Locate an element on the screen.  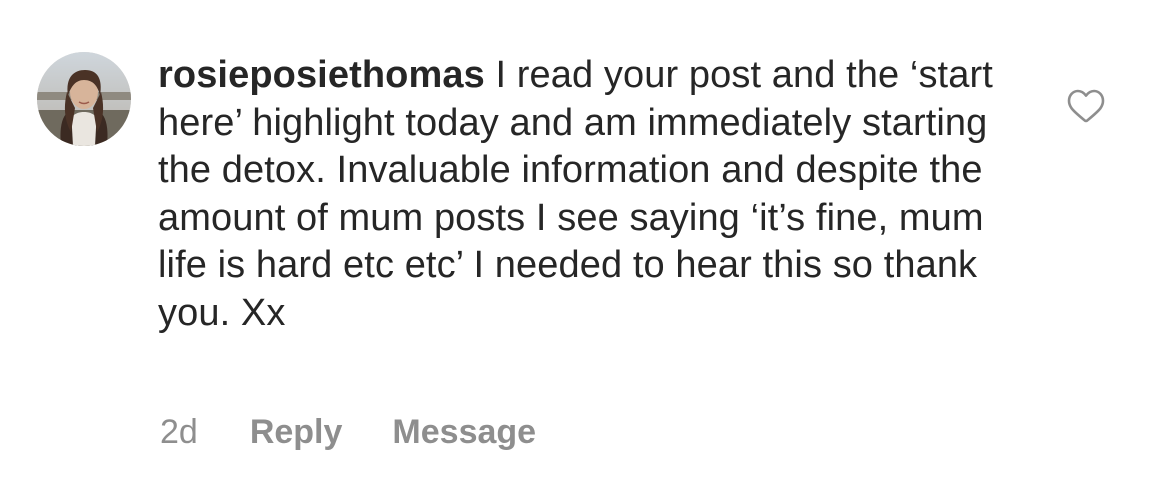
avatar-photo is located at coordinates (84, 99).